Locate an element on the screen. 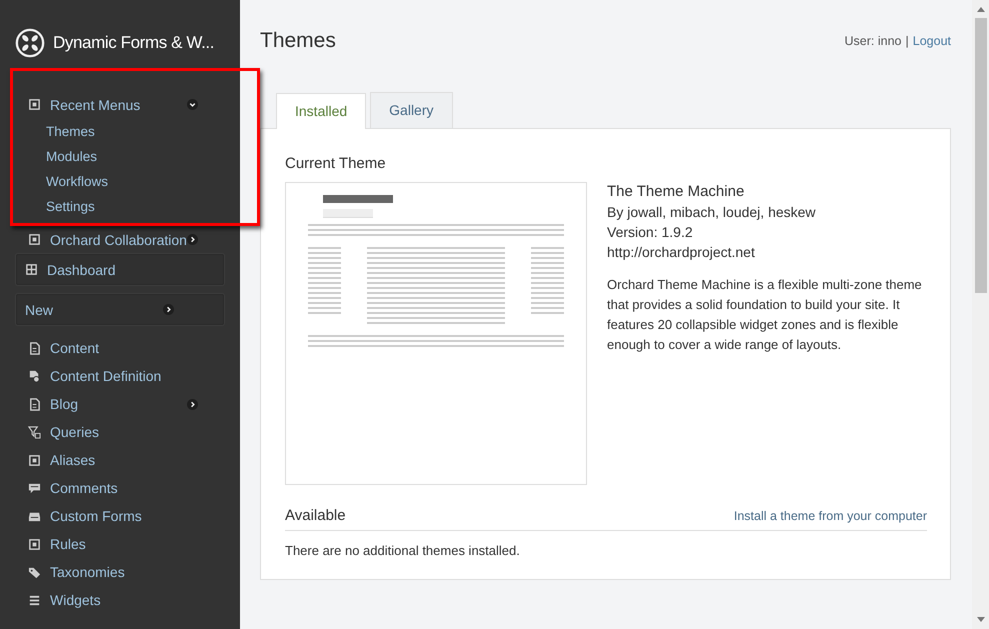  menu-item: Blog is located at coordinates (120, 404).